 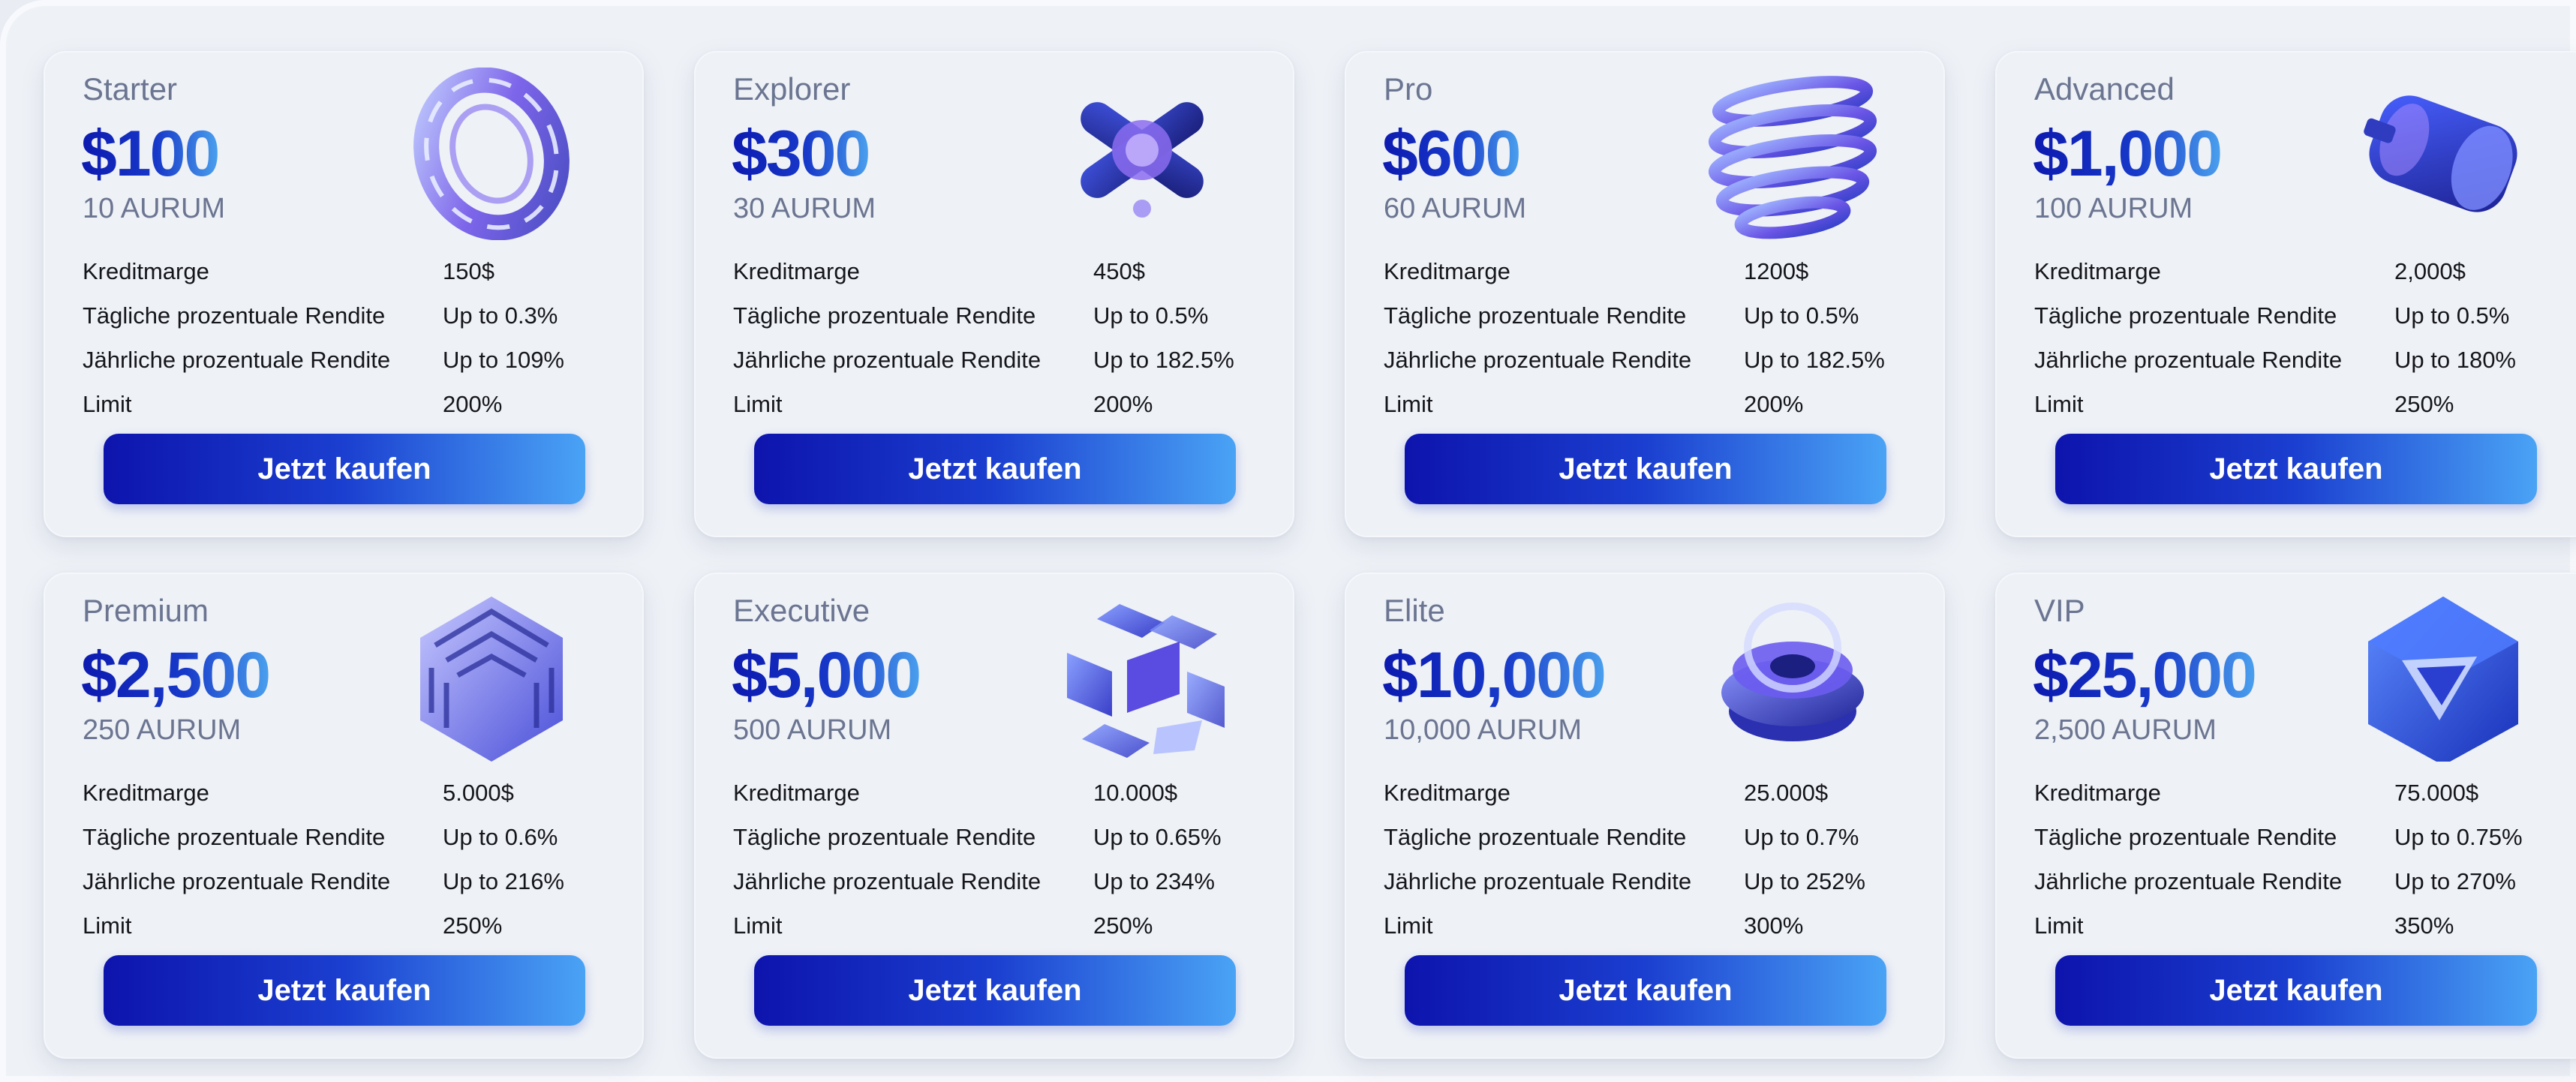 What do you see at coordinates (2455, 880) in the screenshot?
I see `detail-value: Up to 270%` at bounding box center [2455, 880].